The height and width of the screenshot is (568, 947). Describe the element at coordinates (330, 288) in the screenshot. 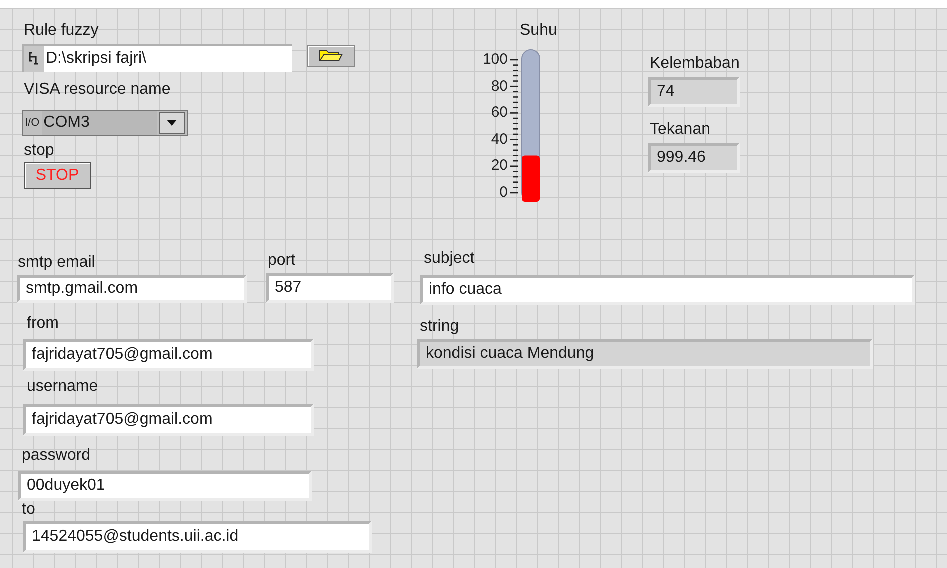

I see `text-field: 587` at that location.